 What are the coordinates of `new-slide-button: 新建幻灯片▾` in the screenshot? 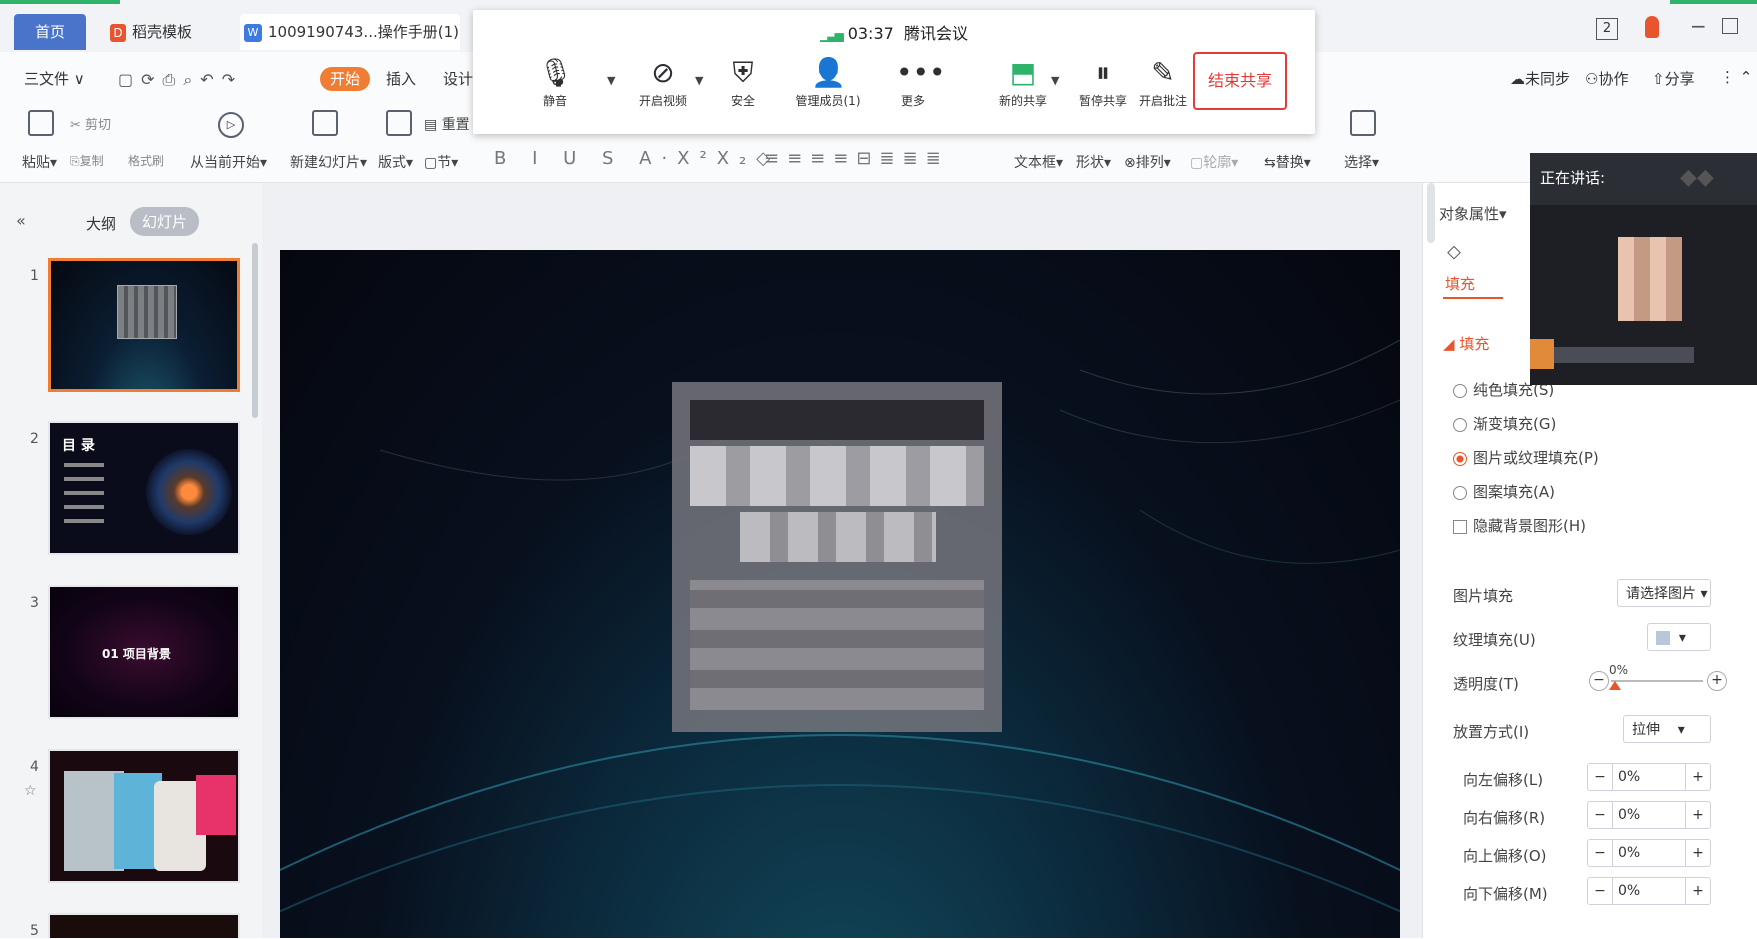 It's located at (328, 162).